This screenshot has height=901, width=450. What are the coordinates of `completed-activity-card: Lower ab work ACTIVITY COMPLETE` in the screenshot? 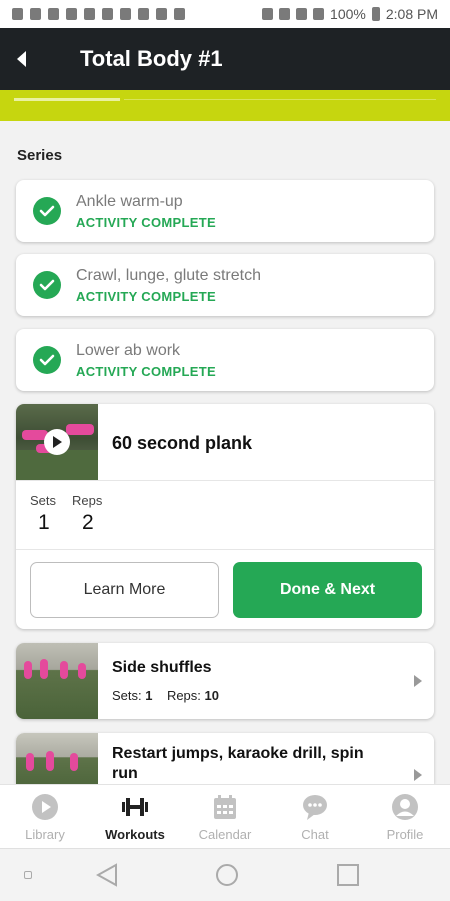 It's located at (225, 360).